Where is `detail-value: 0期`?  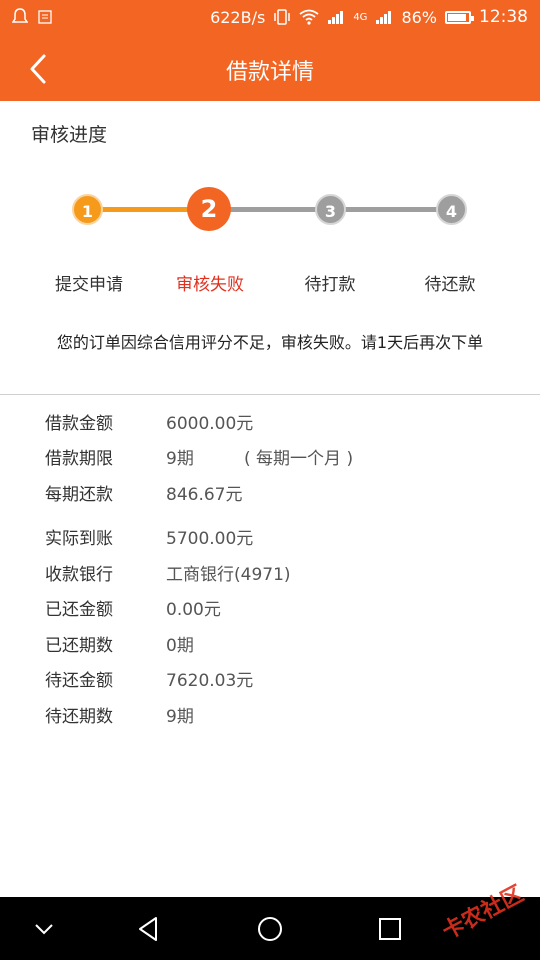 detail-value: 0期 is located at coordinates (180, 646).